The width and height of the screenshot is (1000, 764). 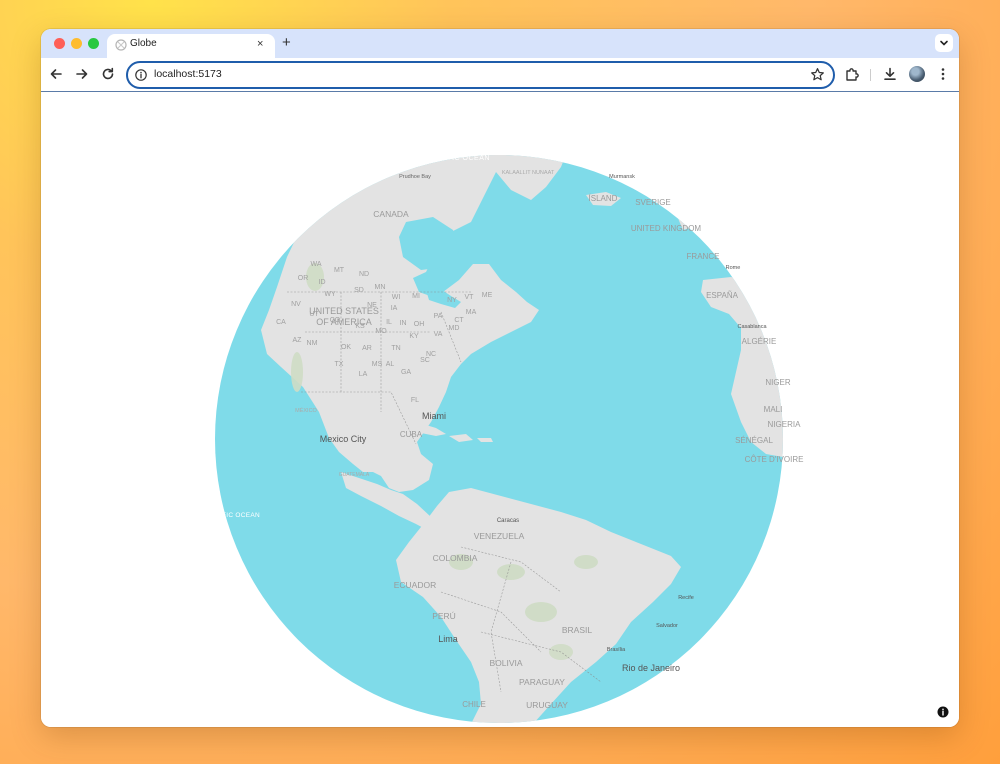 What do you see at coordinates (438, 334) in the screenshot?
I see `state-label-va: VA` at bounding box center [438, 334].